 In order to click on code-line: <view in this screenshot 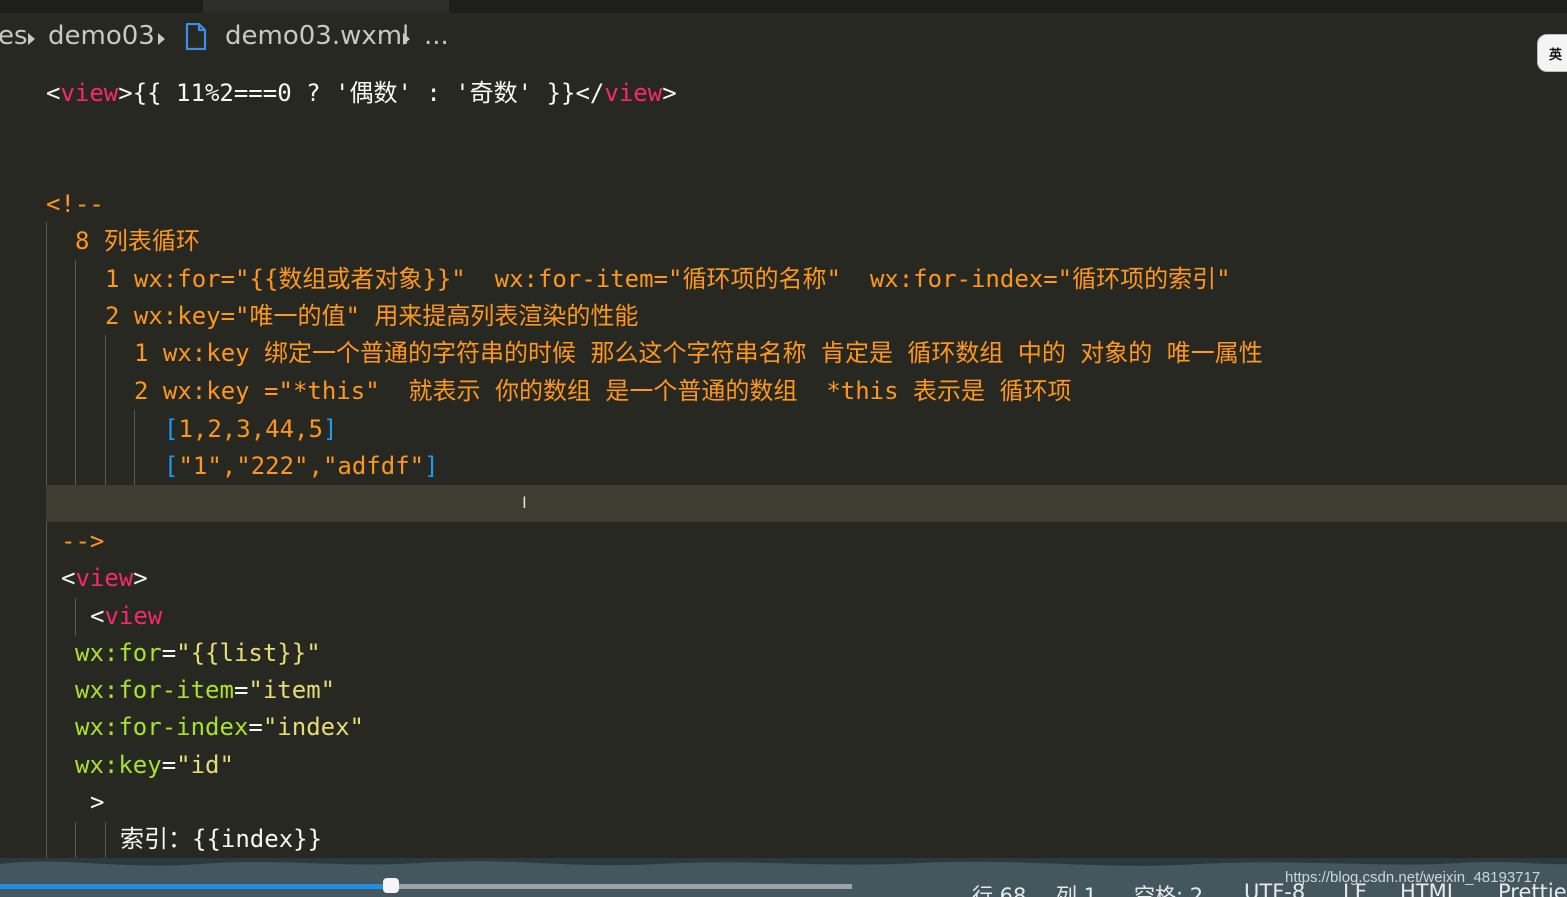, I will do `click(126, 616)`.